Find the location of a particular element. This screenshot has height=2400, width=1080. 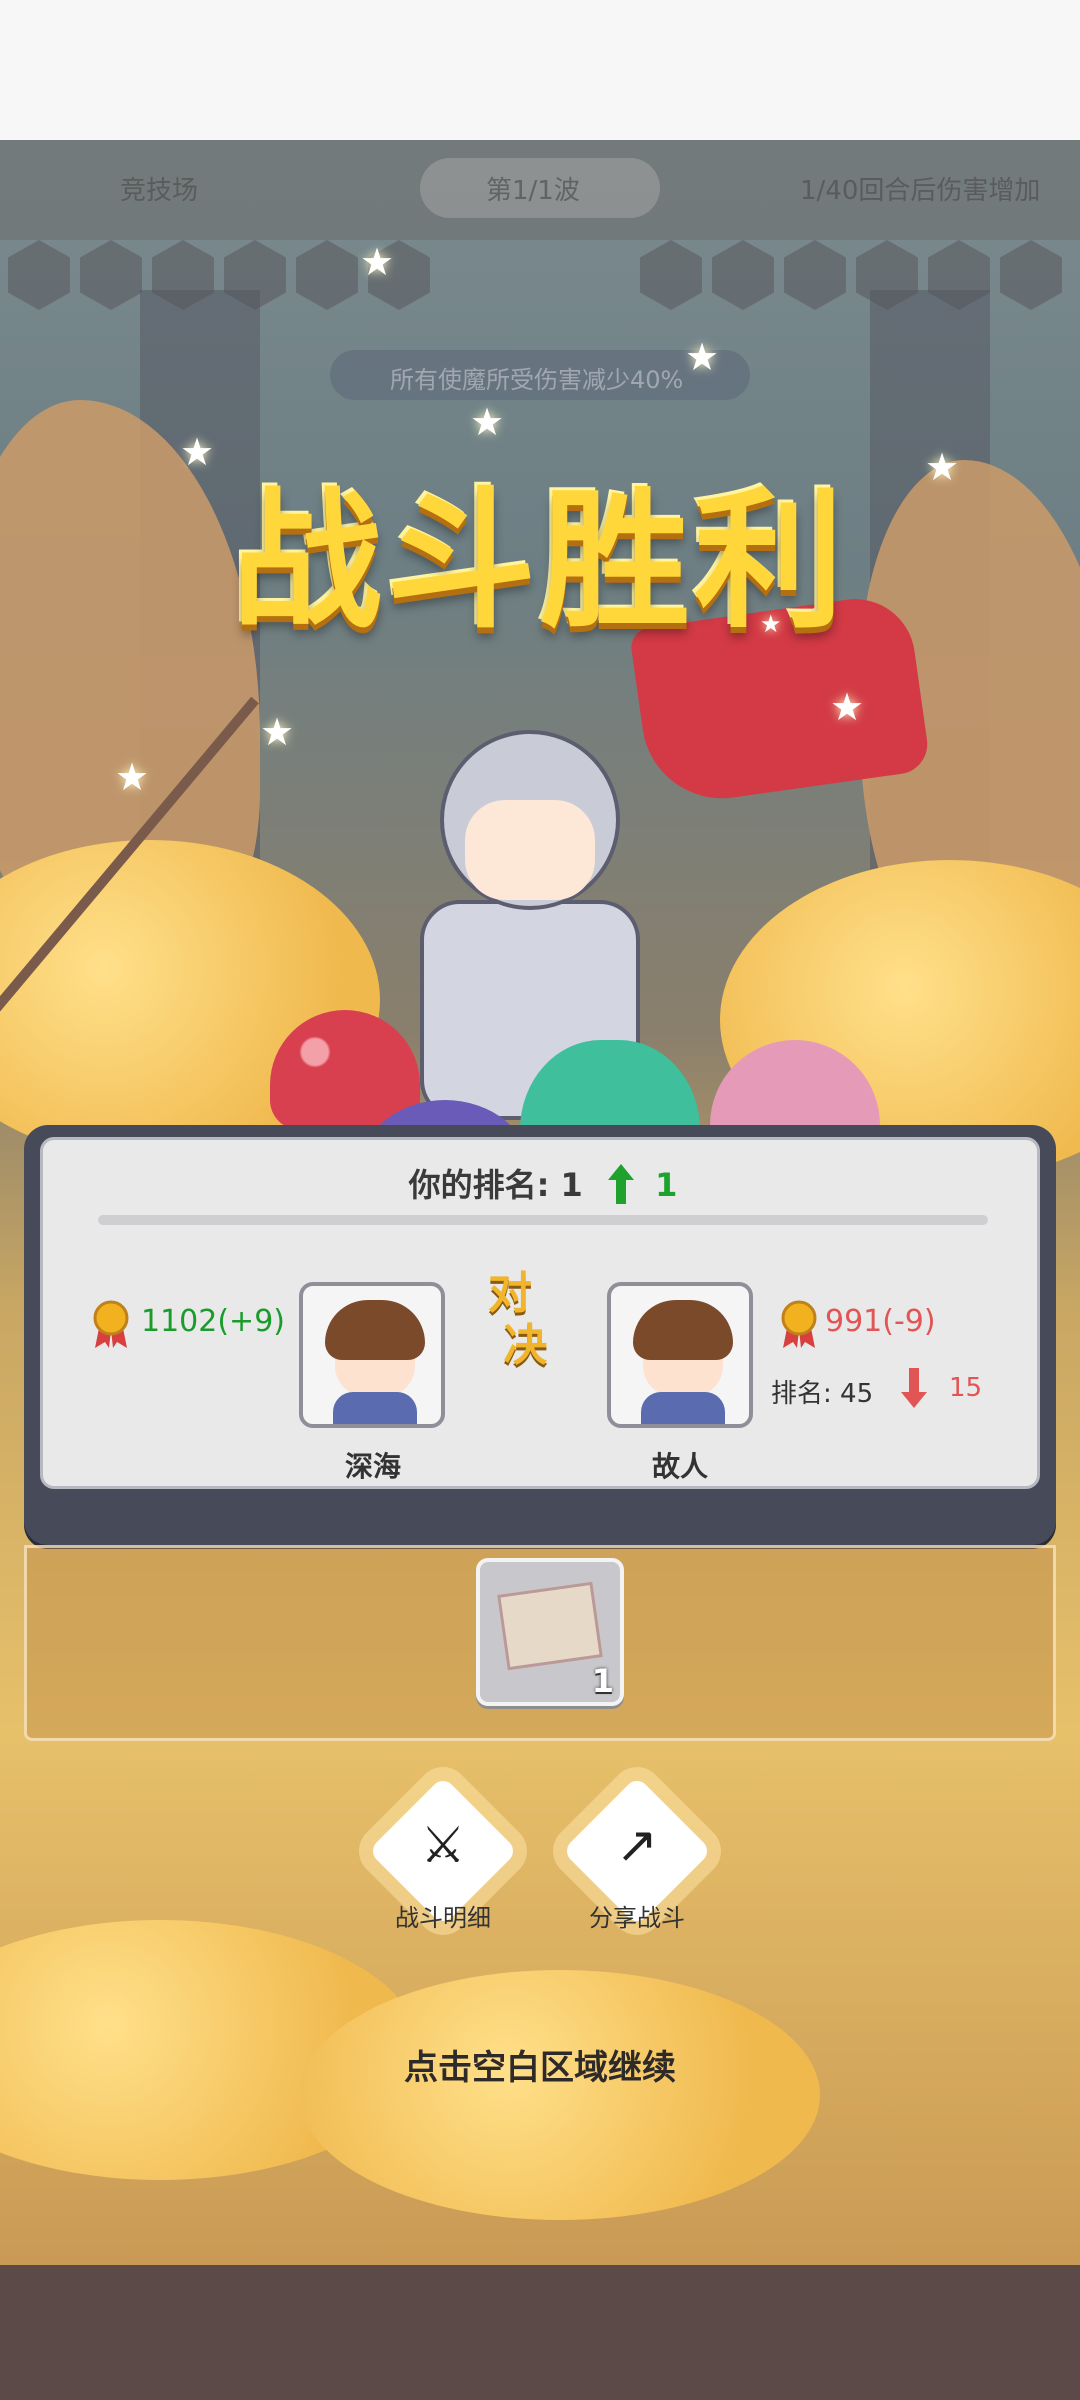

battle-detail-button: ⚔ 战斗明细 is located at coordinates (443, 1858).